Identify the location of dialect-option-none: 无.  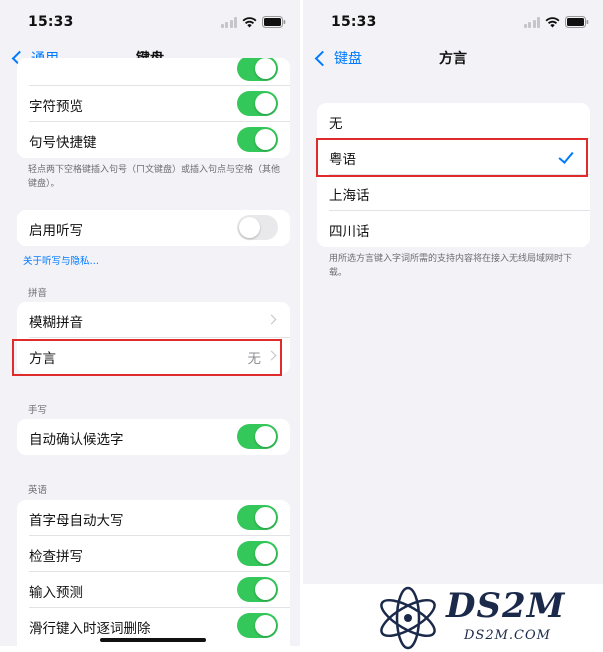
(453, 121).